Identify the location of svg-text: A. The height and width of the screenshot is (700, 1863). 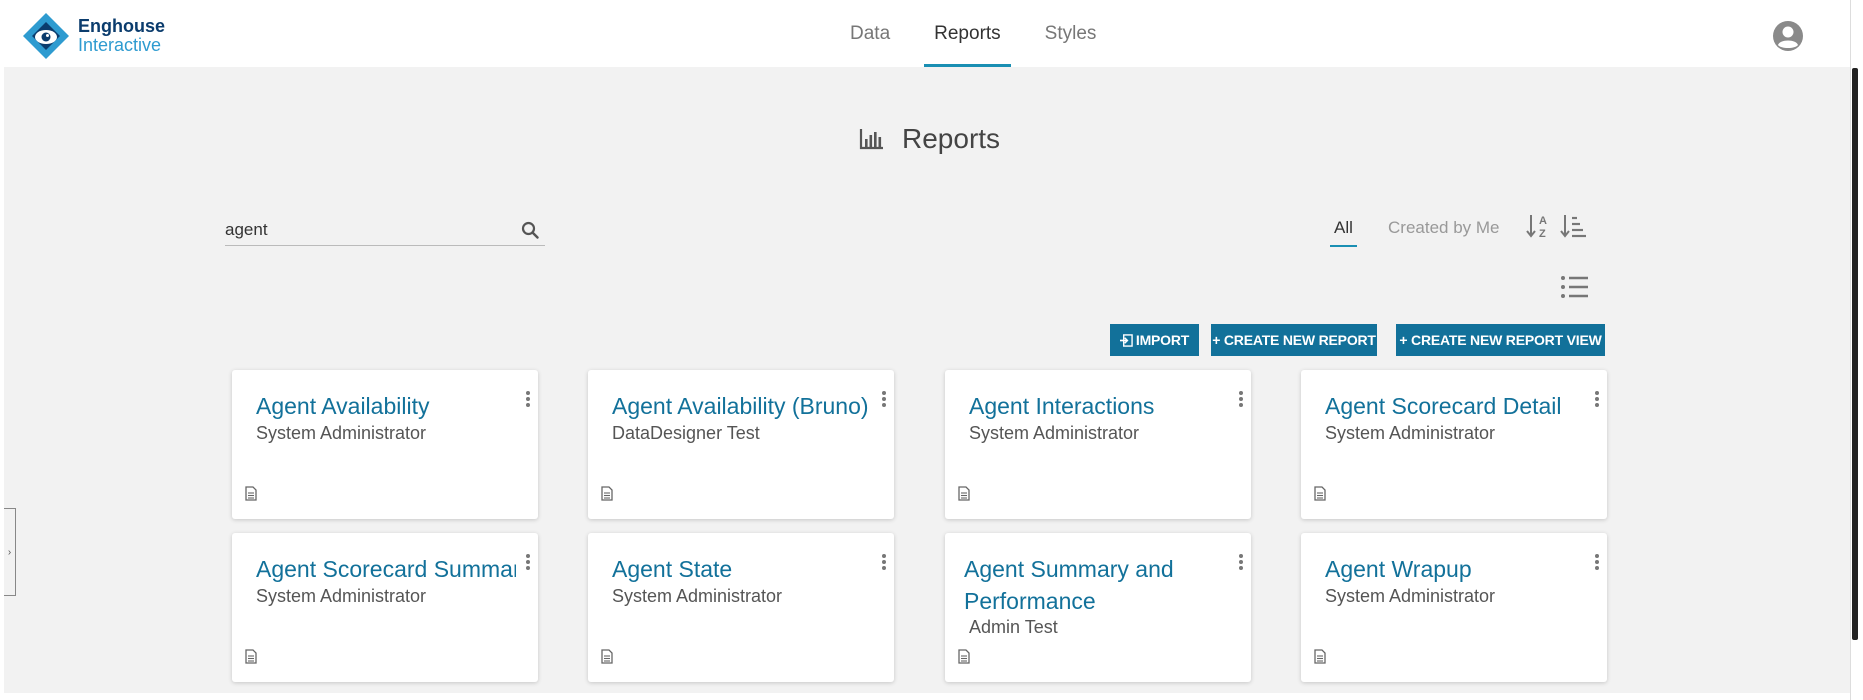
(1543, 221).